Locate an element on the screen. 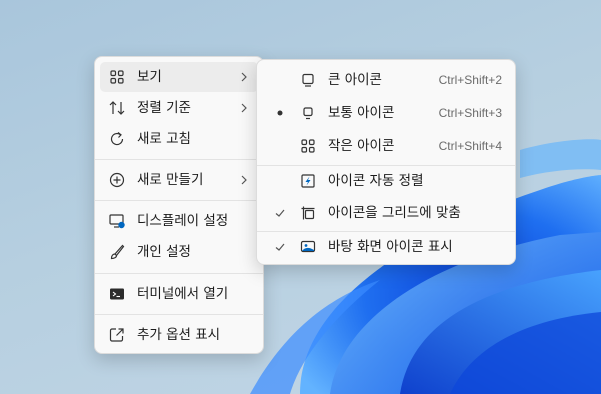 Image resolution: width=601 pixels, height=394 pixels. menu-item-new: 새로 만들기 is located at coordinates (179, 180).